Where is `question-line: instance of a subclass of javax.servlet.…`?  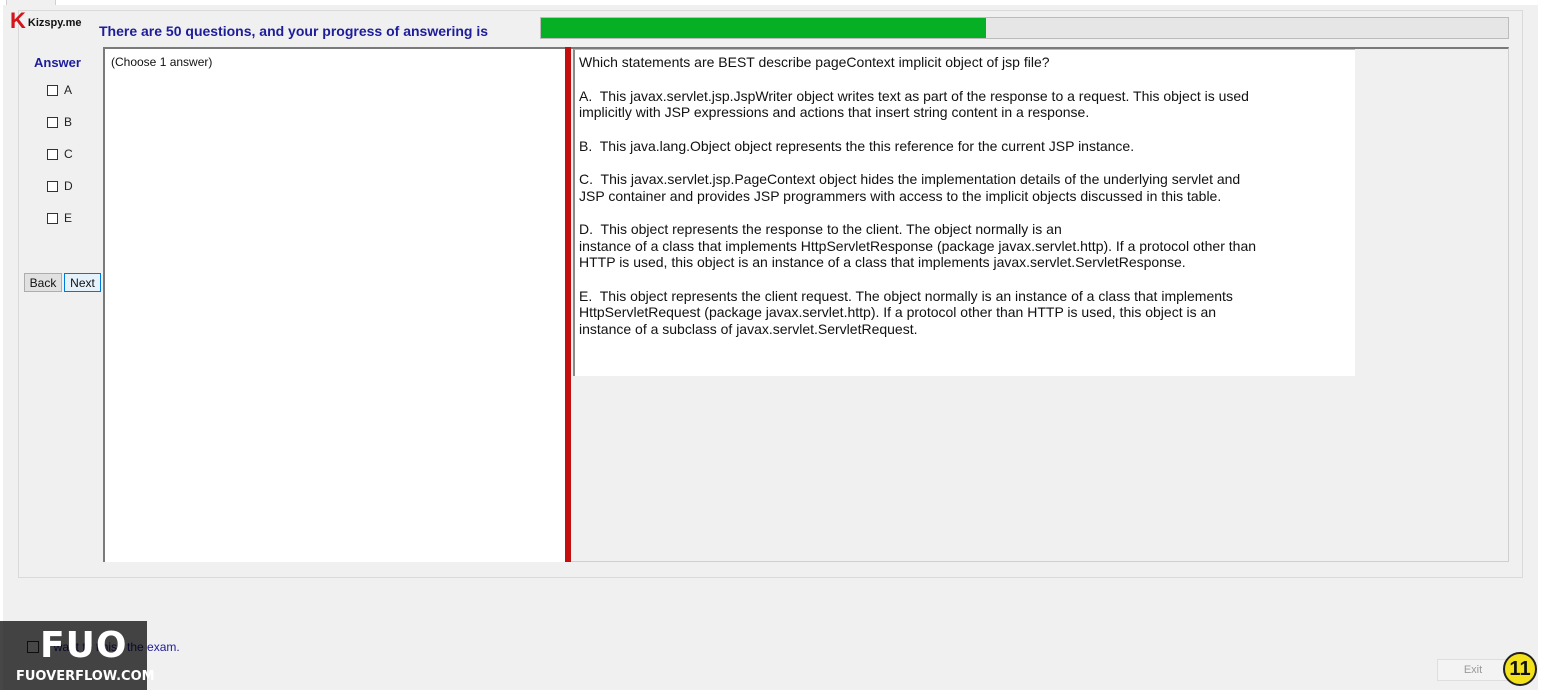
question-line: instance of a subclass of javax.servlet.… is located at coordinates (748, 328).